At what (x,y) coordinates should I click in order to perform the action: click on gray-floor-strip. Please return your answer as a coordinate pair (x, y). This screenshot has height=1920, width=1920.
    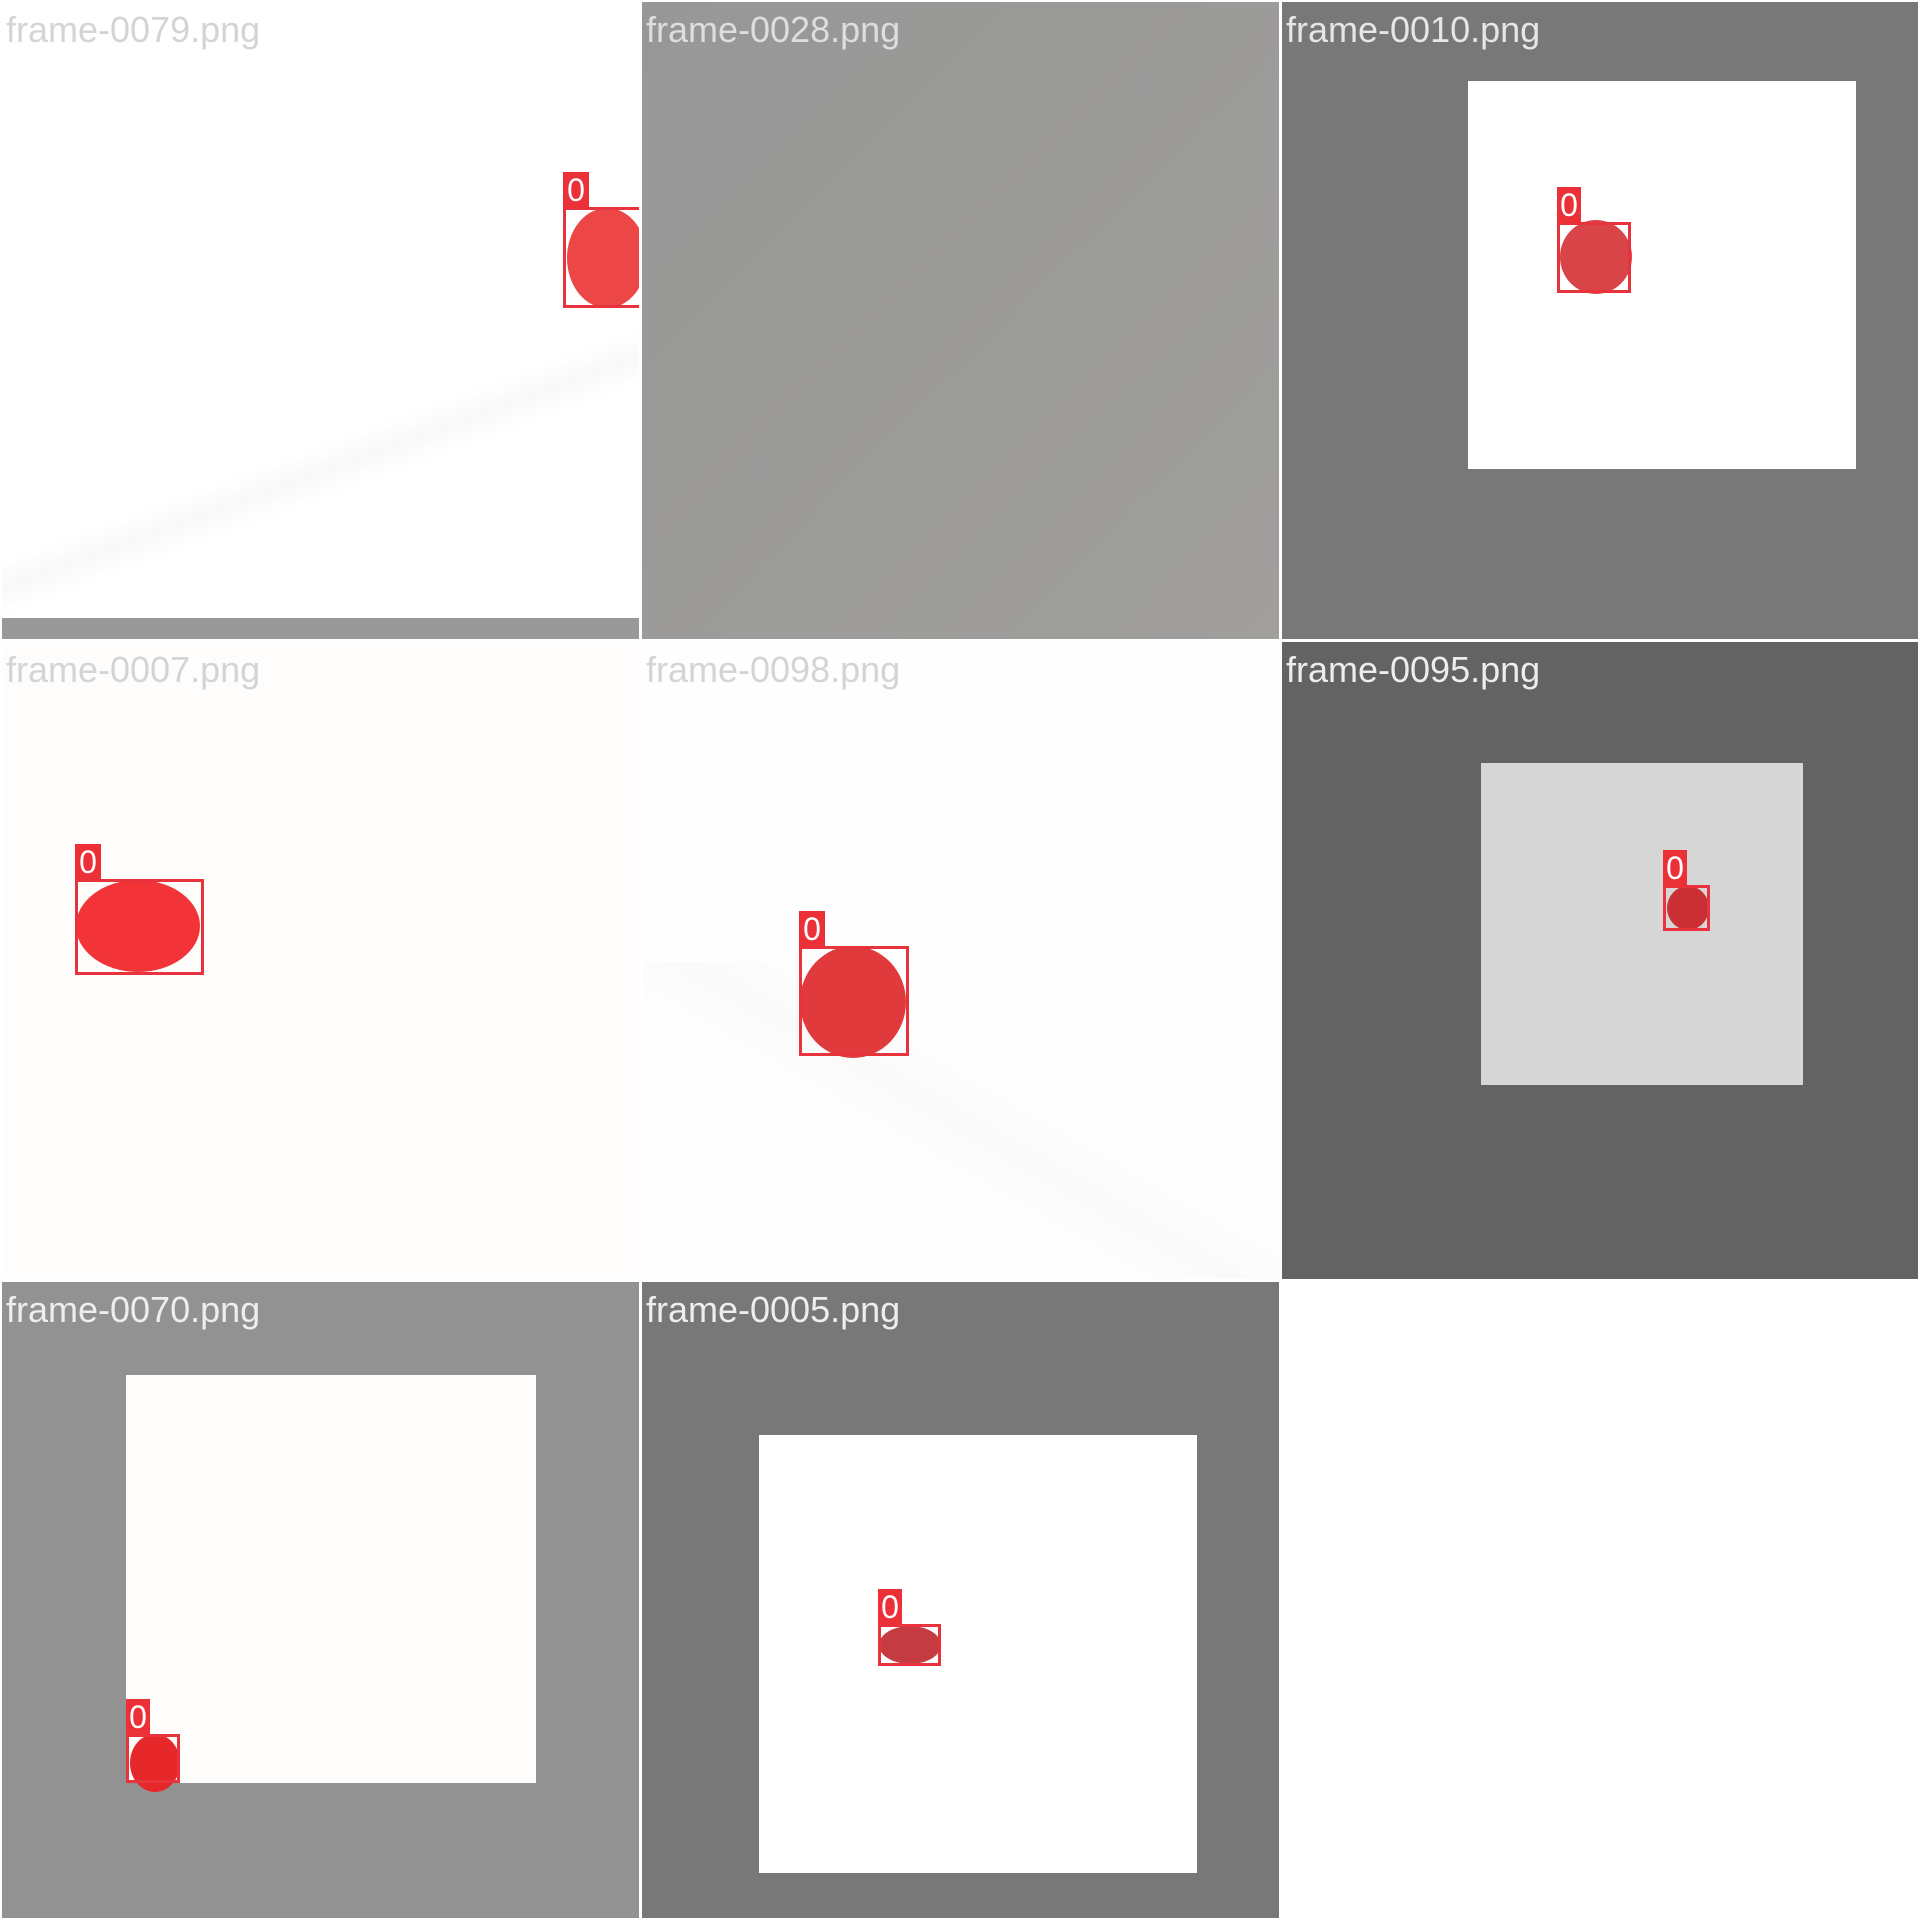
    Looking at the image, I should click on (320, 628).